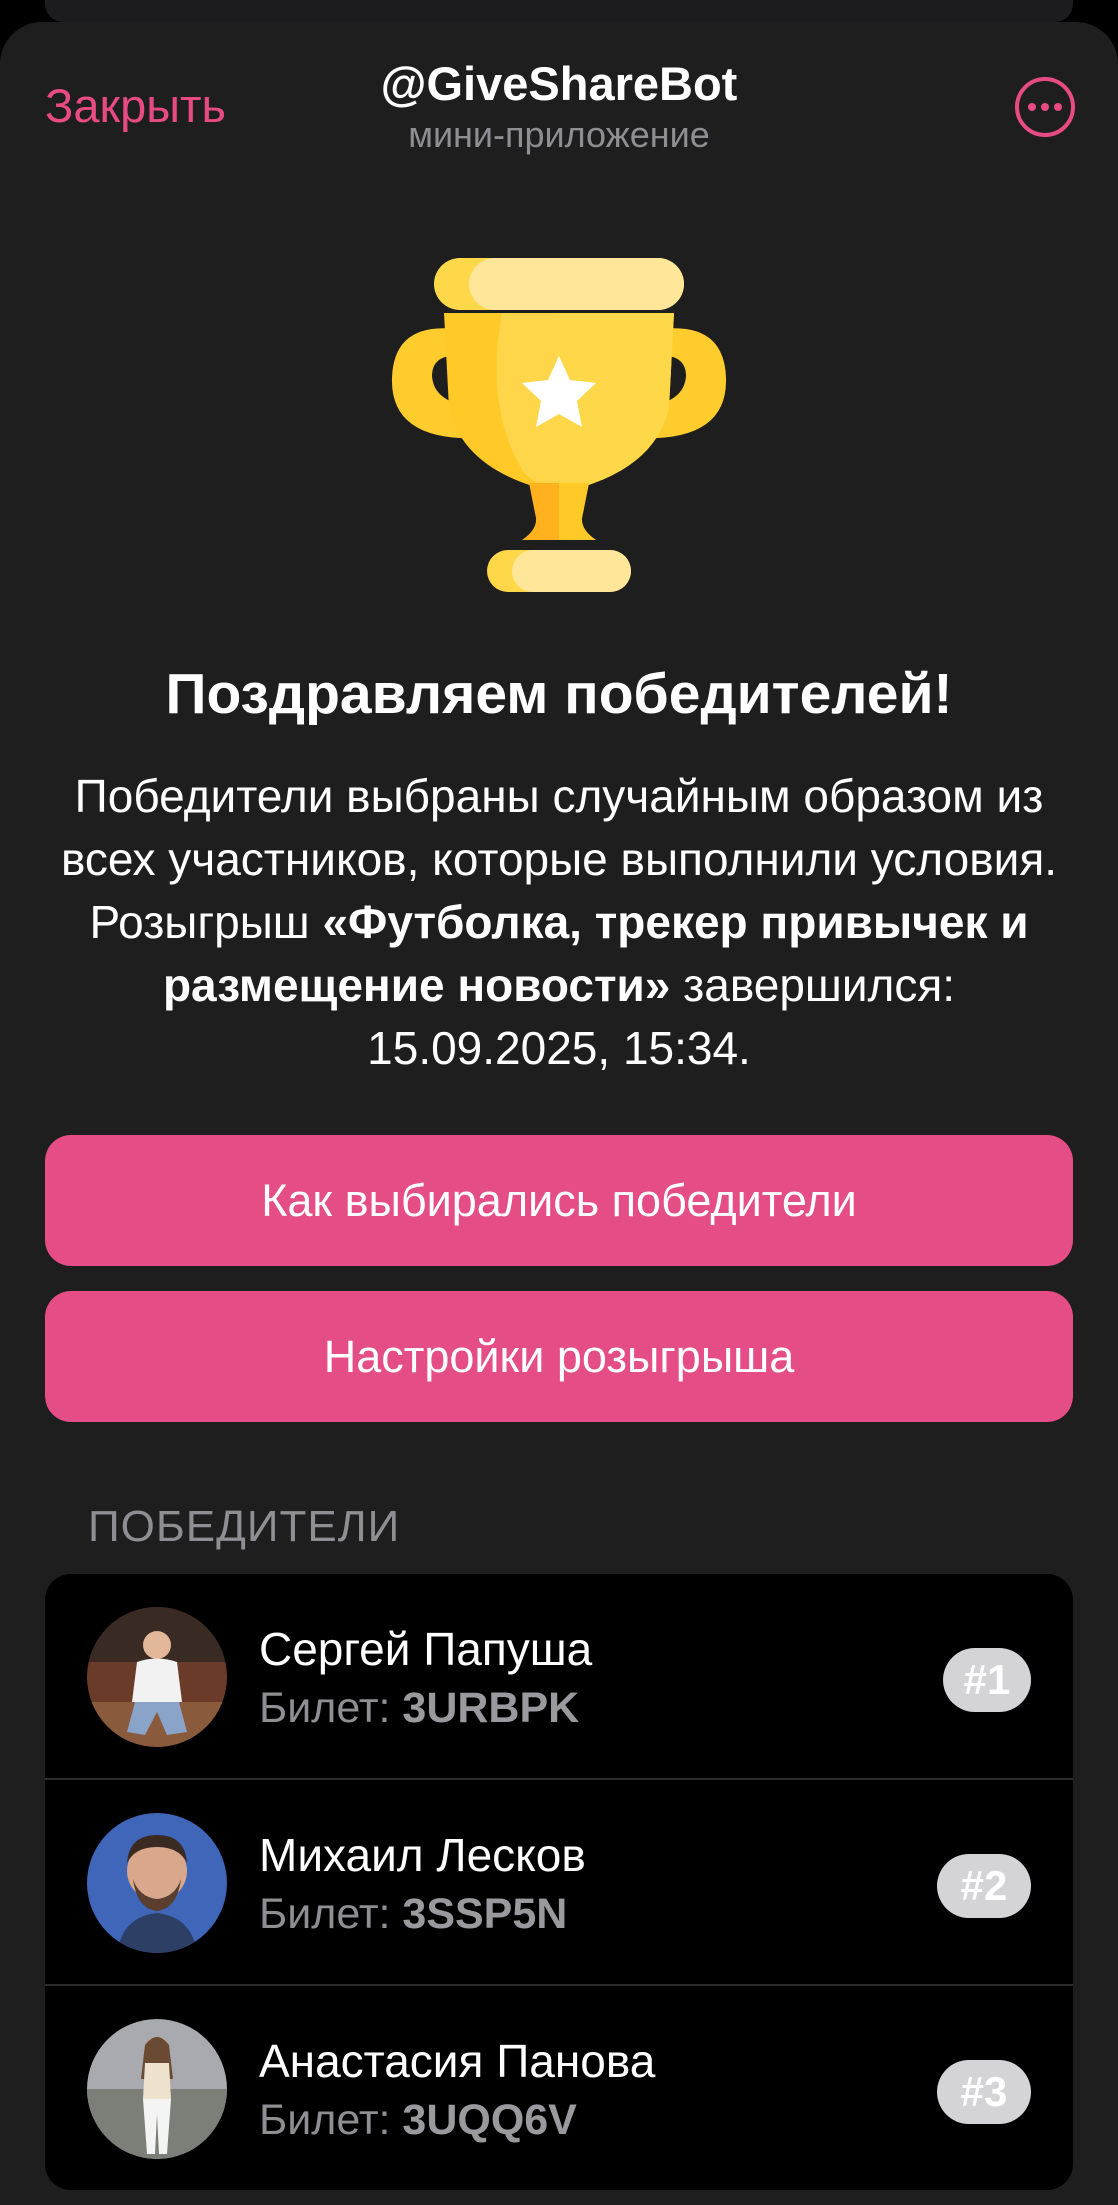 The height and width of the screenshot is (2205, 1118). Describe the element at coordinates (559, 83) in the screenshot. I see `bot-name: @GiveShareBot` at that location.